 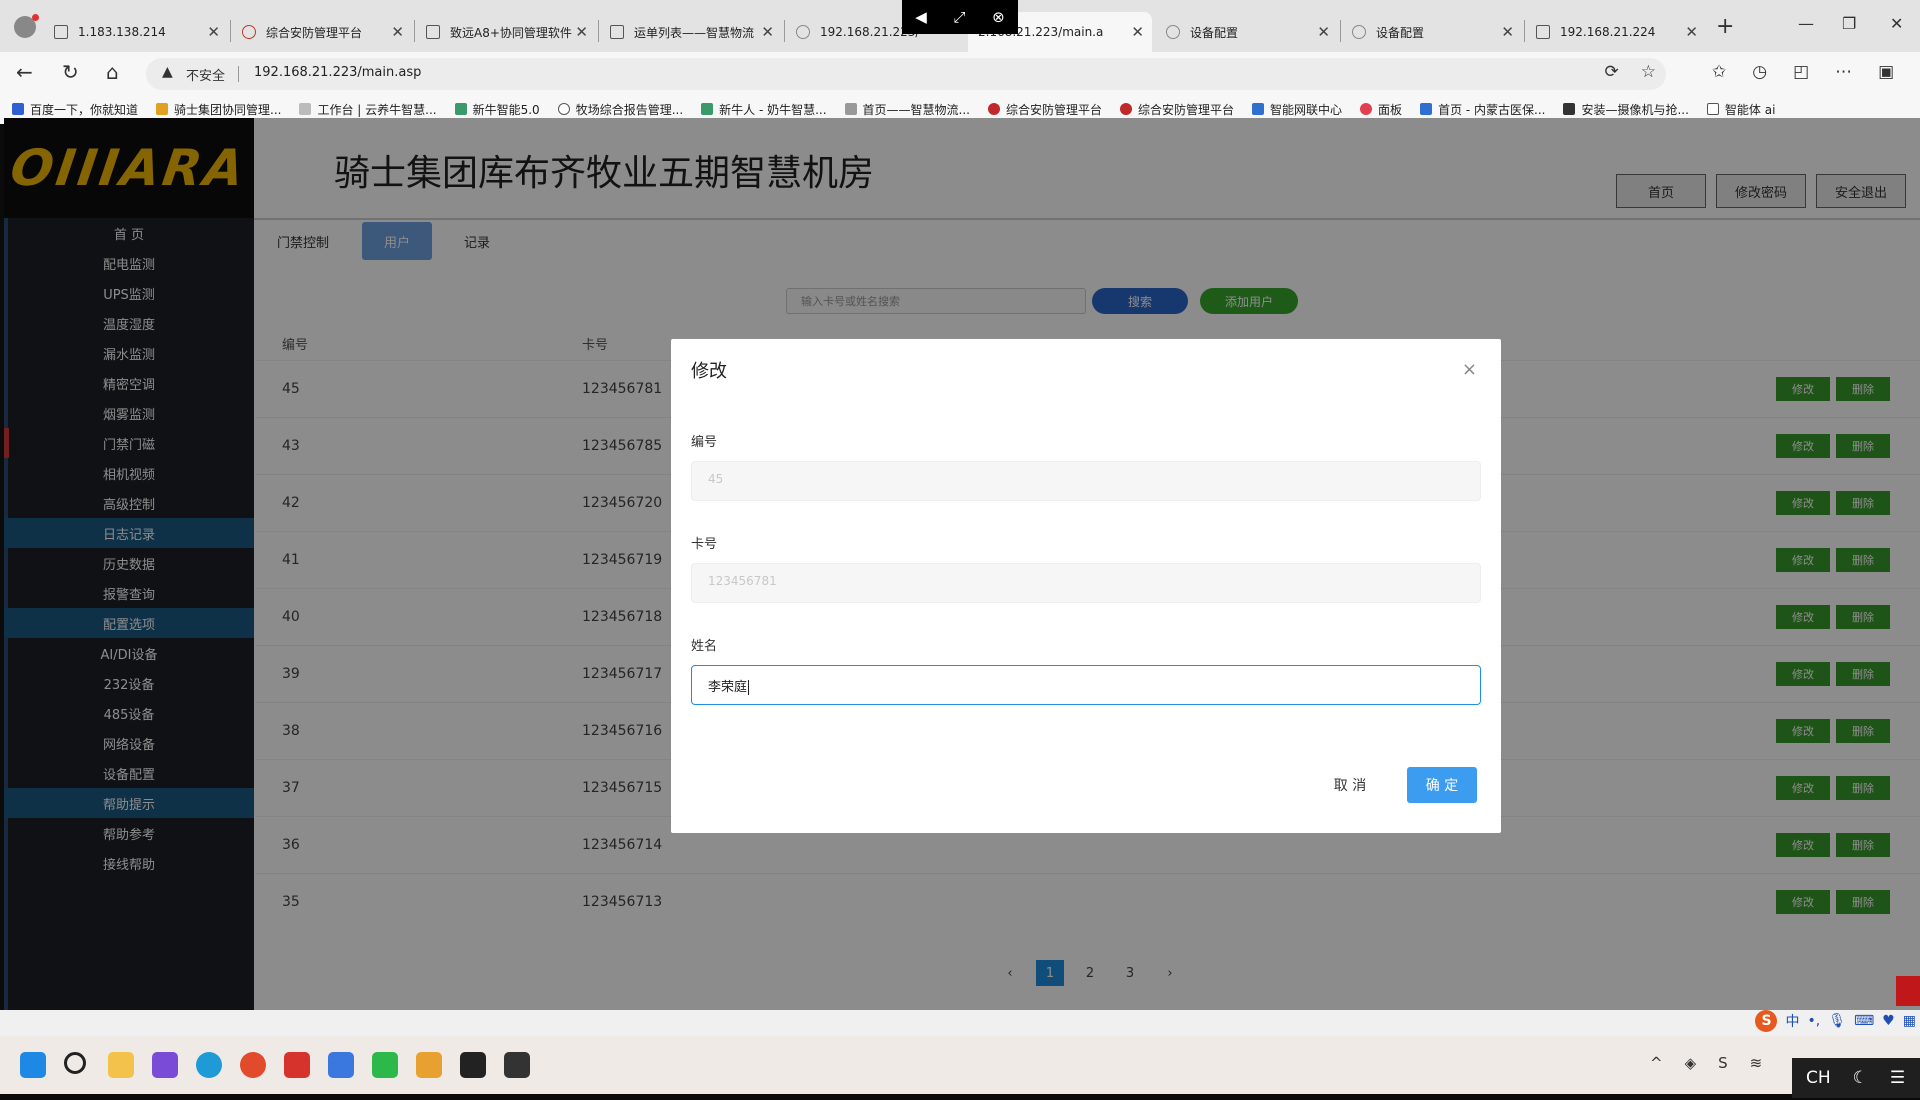 I want to click on more-icon: ⋯, so click(x=1843, y=72).